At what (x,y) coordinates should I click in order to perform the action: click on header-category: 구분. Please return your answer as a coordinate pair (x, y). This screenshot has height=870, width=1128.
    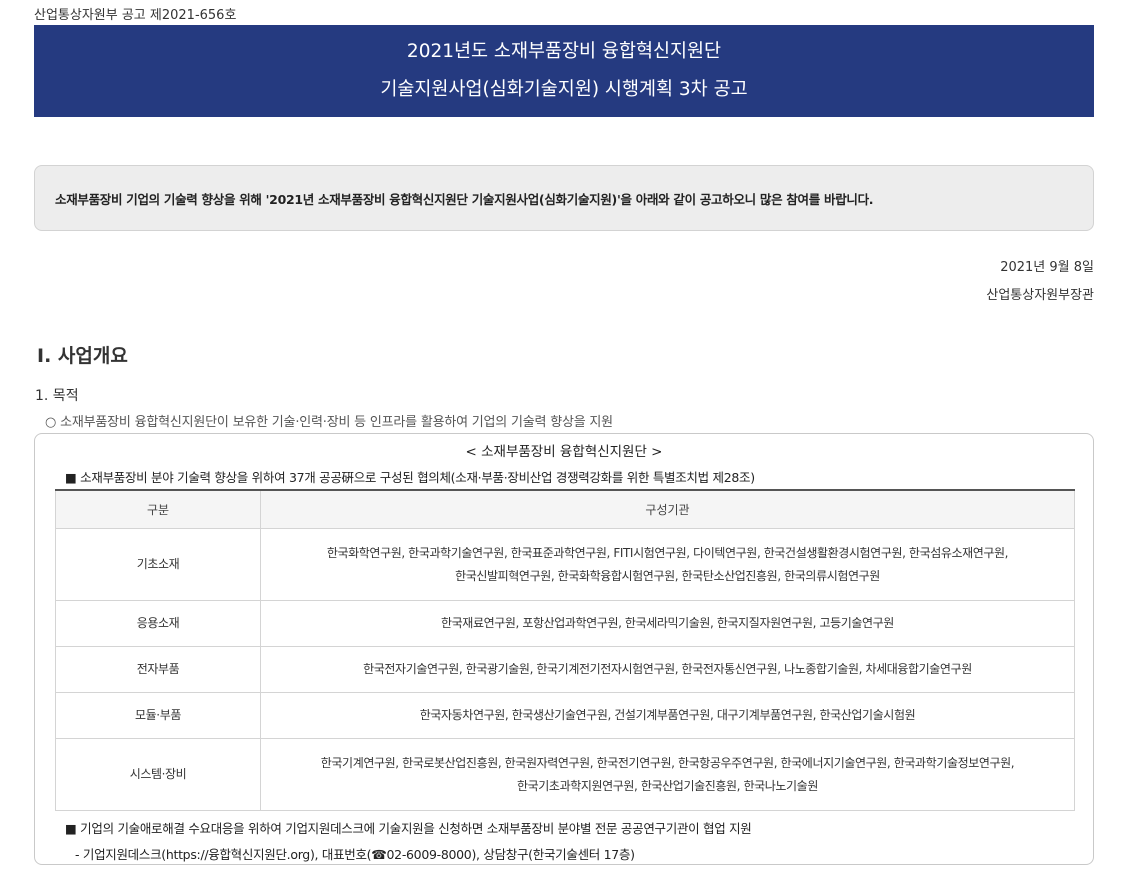
    Looking at the image, I should click on (158, 509).